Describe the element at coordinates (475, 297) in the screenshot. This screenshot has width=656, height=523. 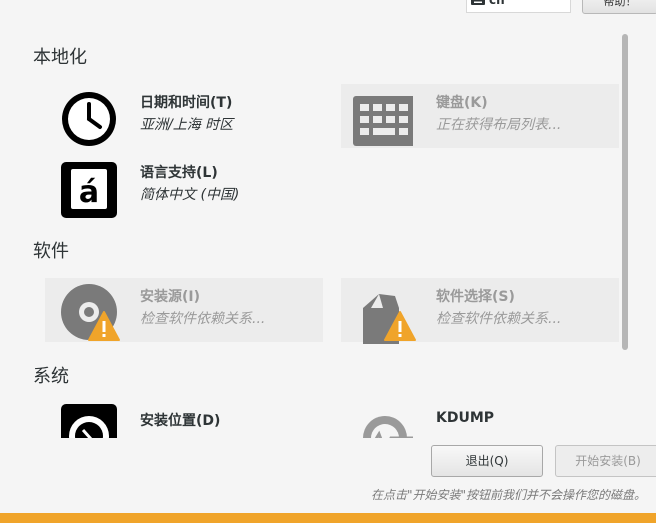
I see `spoke-software-selection-title: 软件选择(S)` at that location.